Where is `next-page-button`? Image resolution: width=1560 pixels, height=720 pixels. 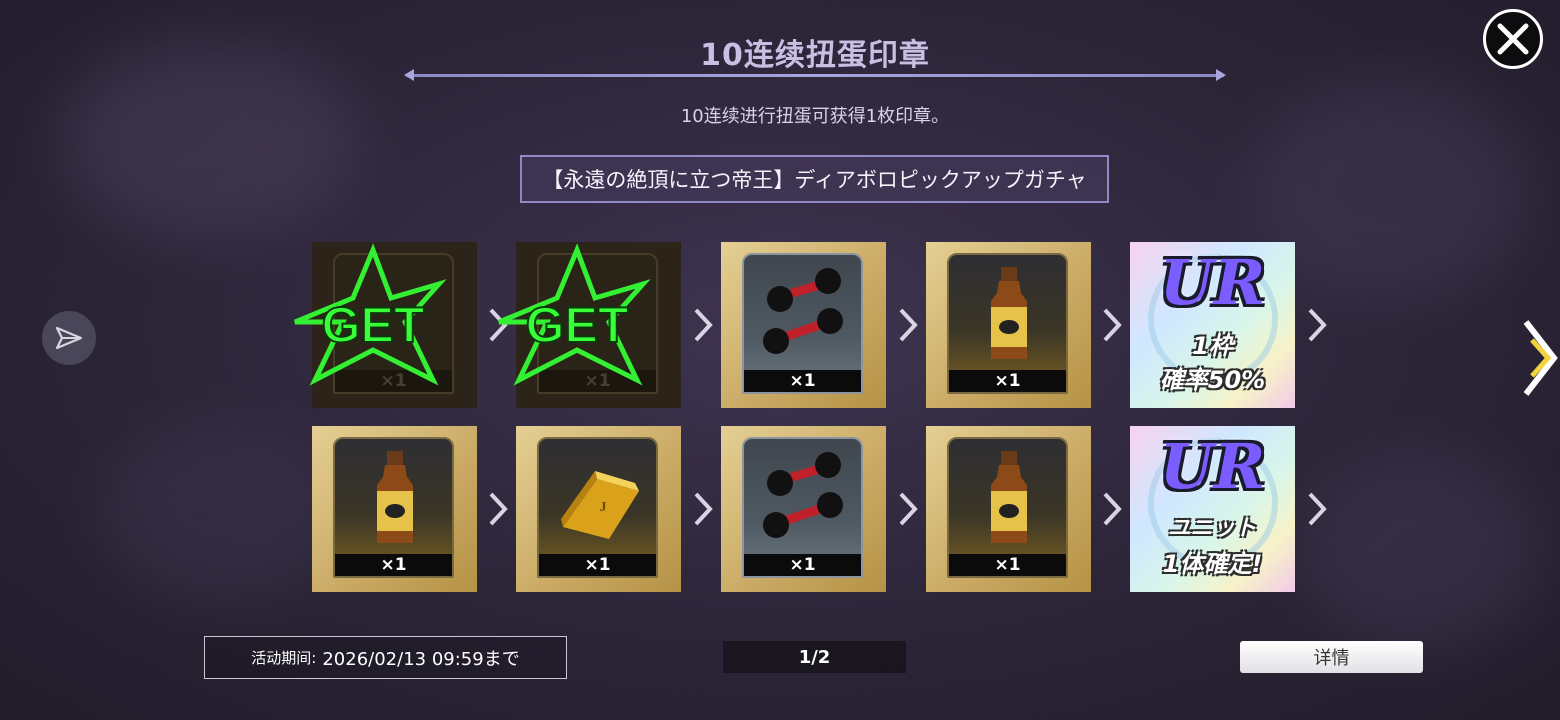
next-page-button is located at coordinates (1541, 358).